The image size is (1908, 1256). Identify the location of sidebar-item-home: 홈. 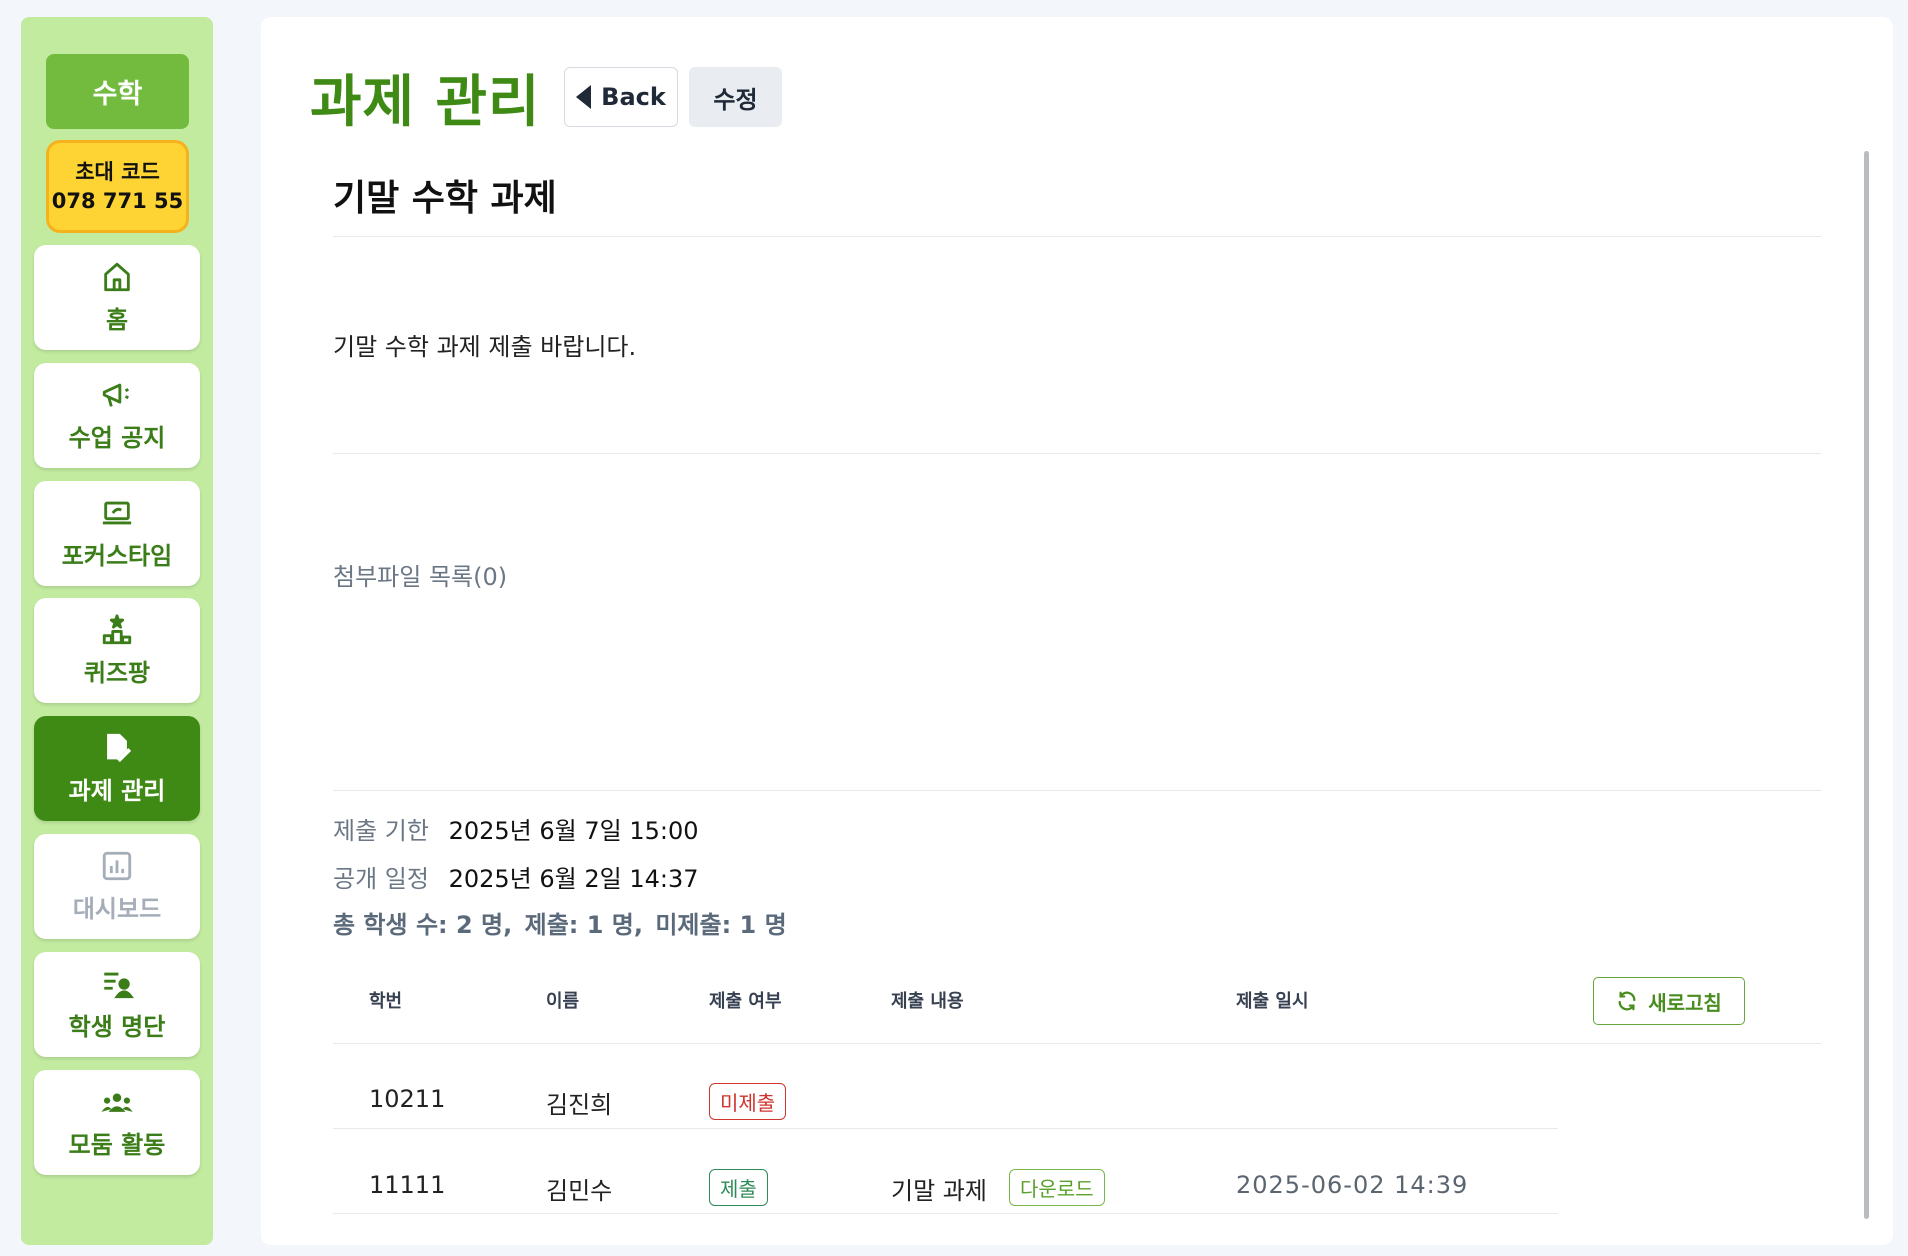
(117, 297).